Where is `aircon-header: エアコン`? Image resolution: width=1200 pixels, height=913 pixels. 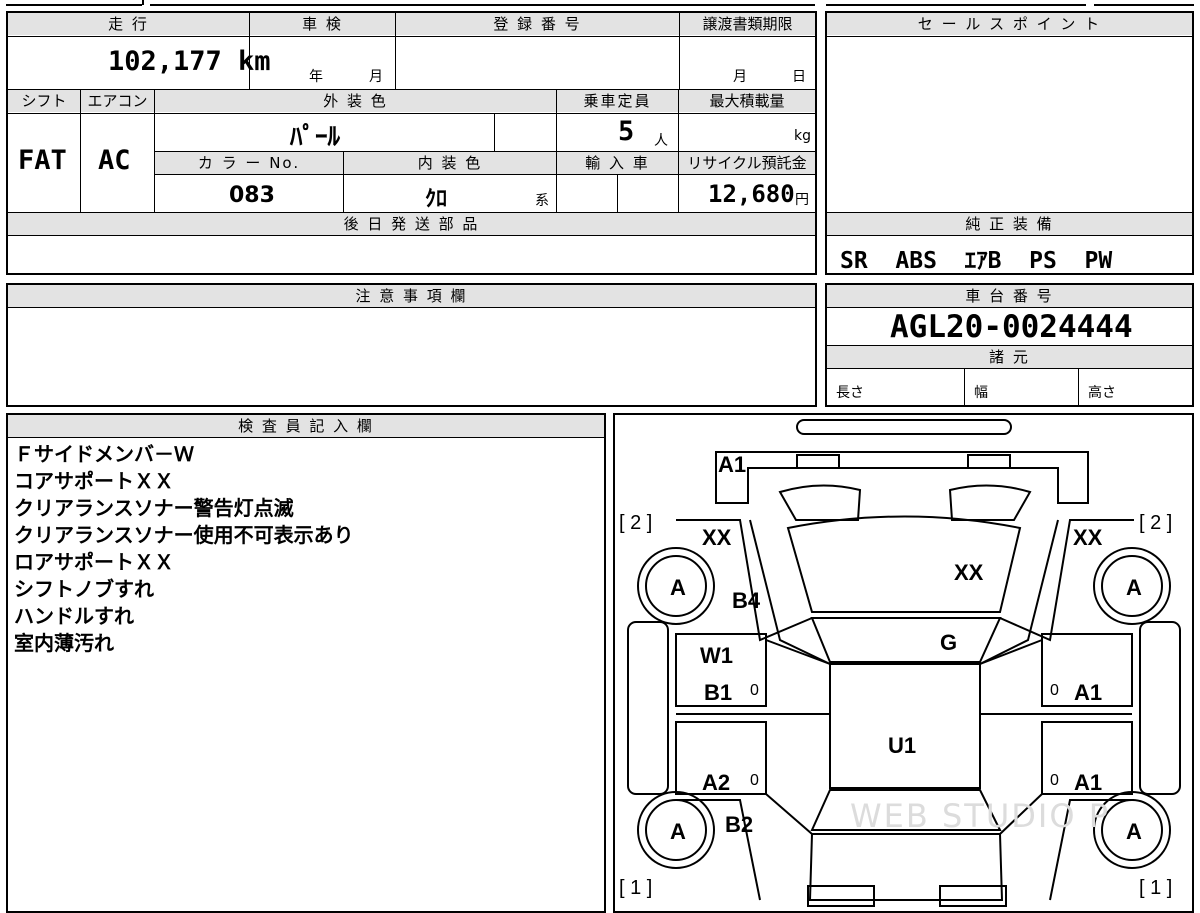
aircon-header: エアコン is located at coordinates (117, 101).